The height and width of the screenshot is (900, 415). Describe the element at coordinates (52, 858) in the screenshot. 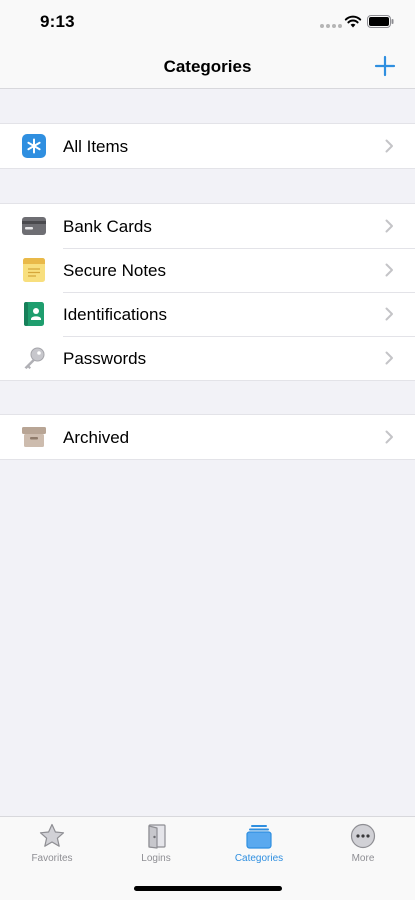

I see `tab-label: Favorites` at that location.